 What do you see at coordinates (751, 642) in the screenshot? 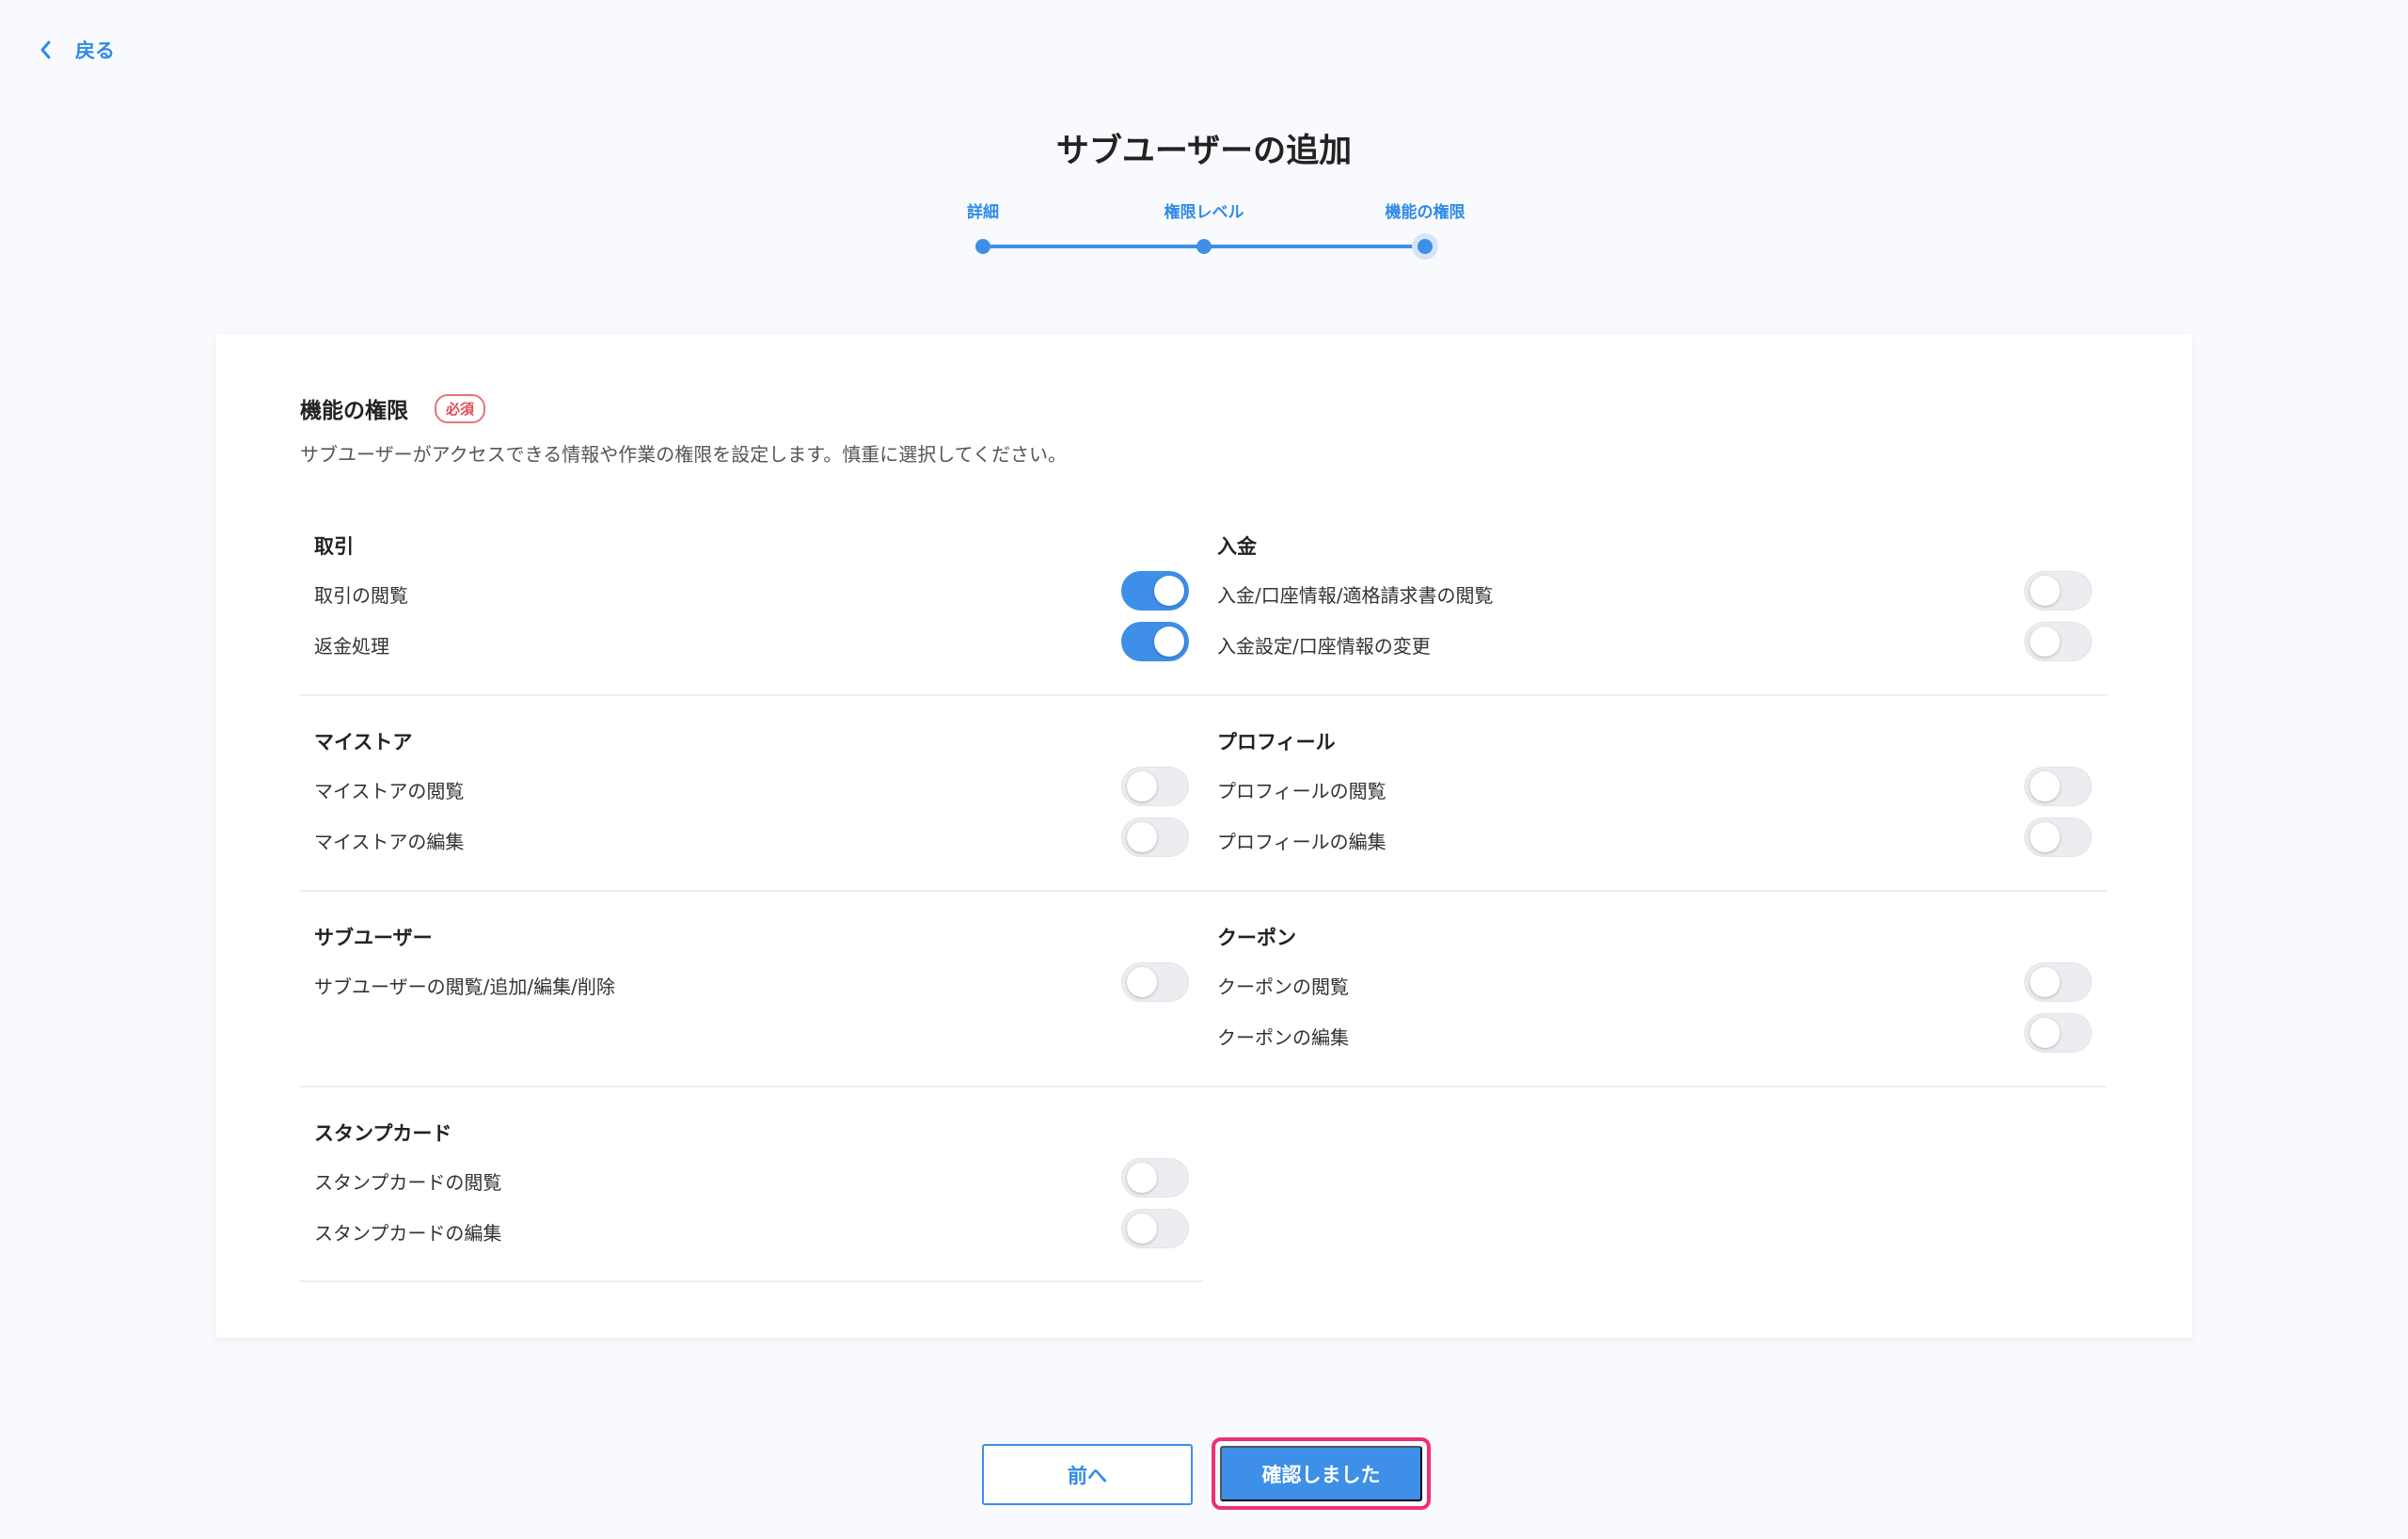
I see `perm-row: 返金処理` at bounding box center [751, 642].